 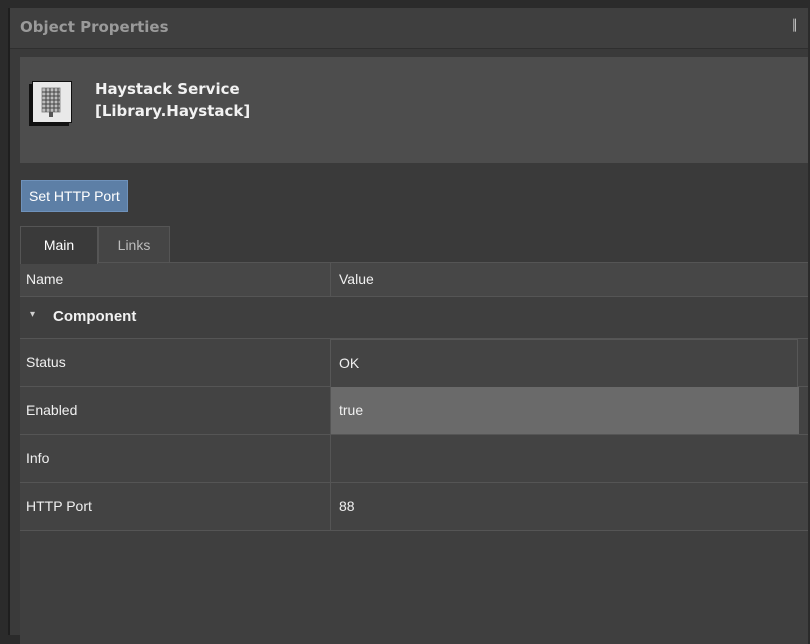 I want to click on property-value: OK, so click(x=349, y=363).